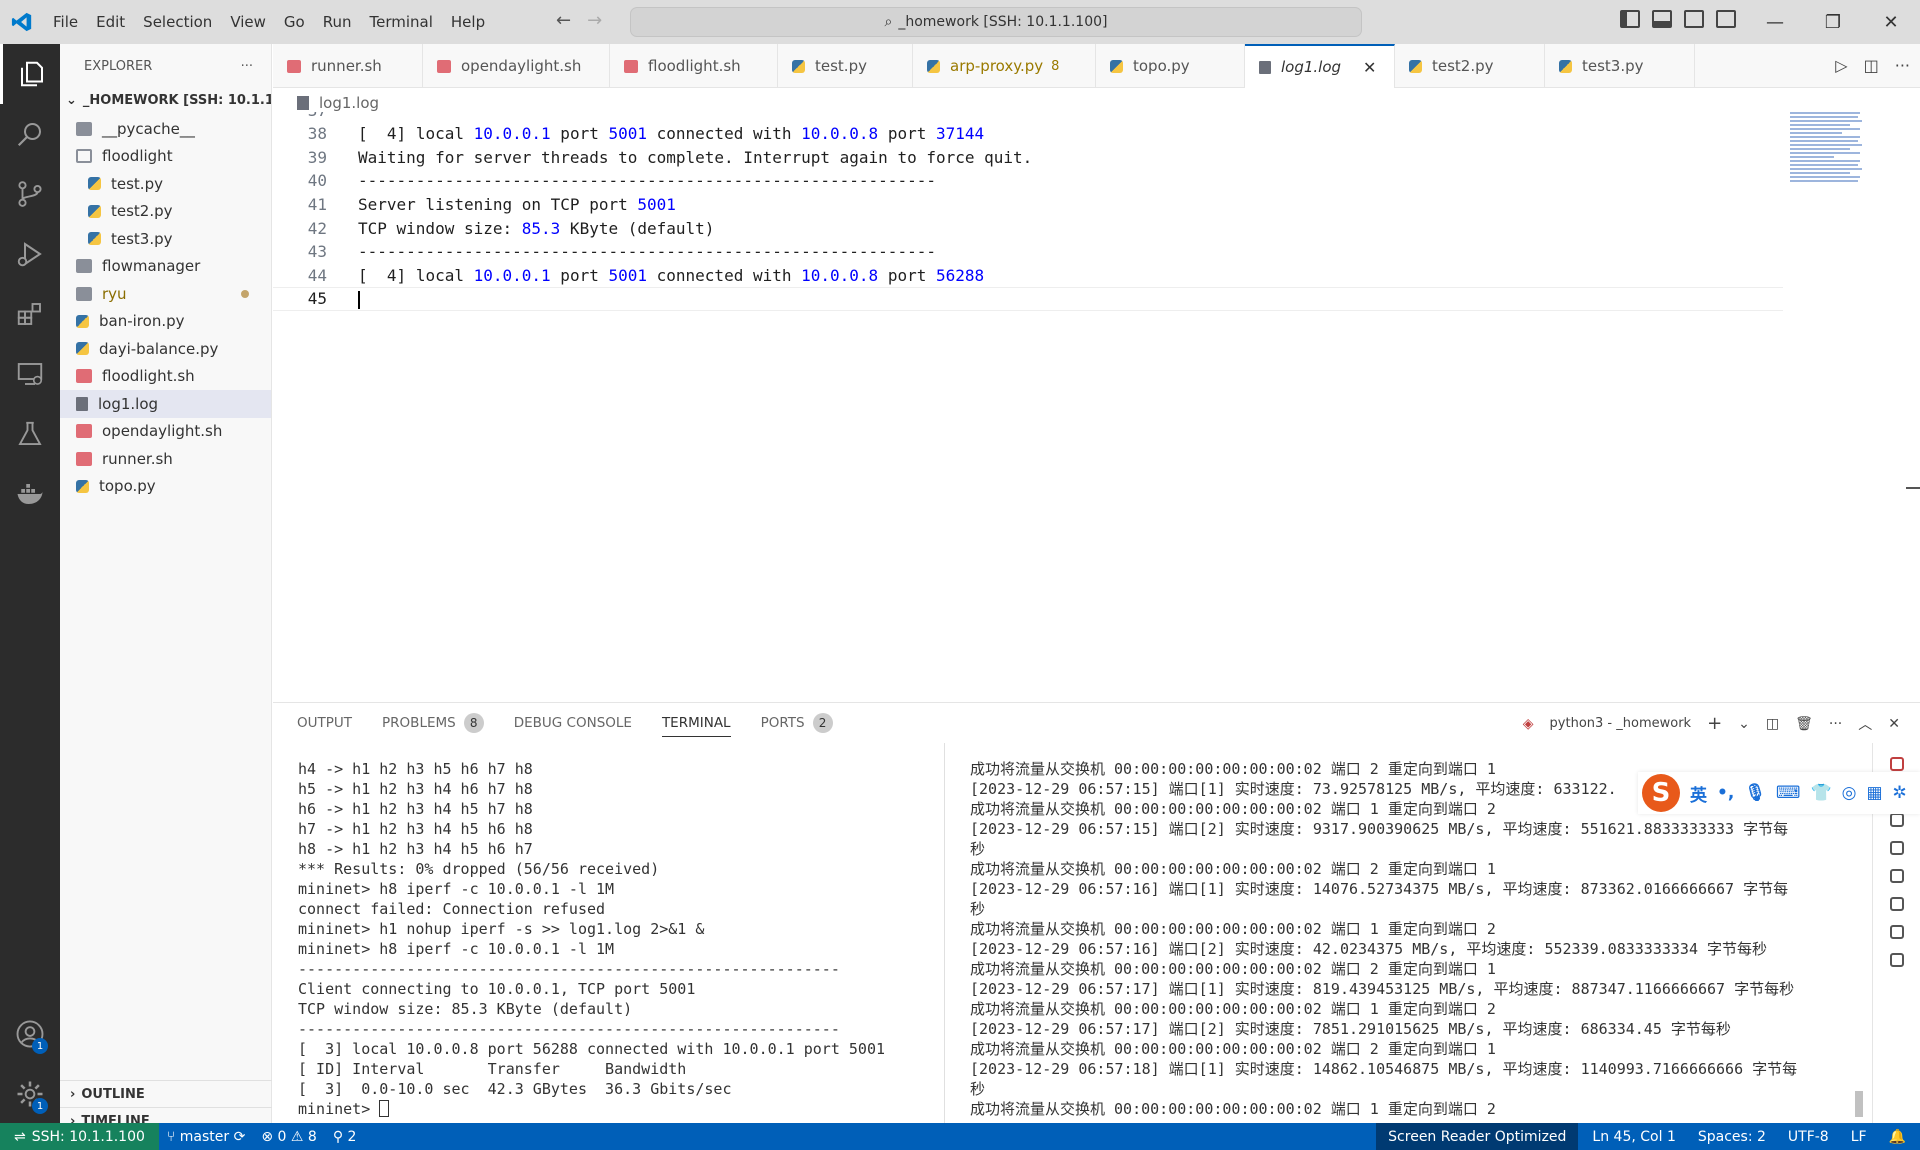 This screenshot has height=1150, width=1920. What do you see at coordinates (1661, 793) in the screenshot?
I see `ime-logo-icon: S` at bounding box center [1661, 793].